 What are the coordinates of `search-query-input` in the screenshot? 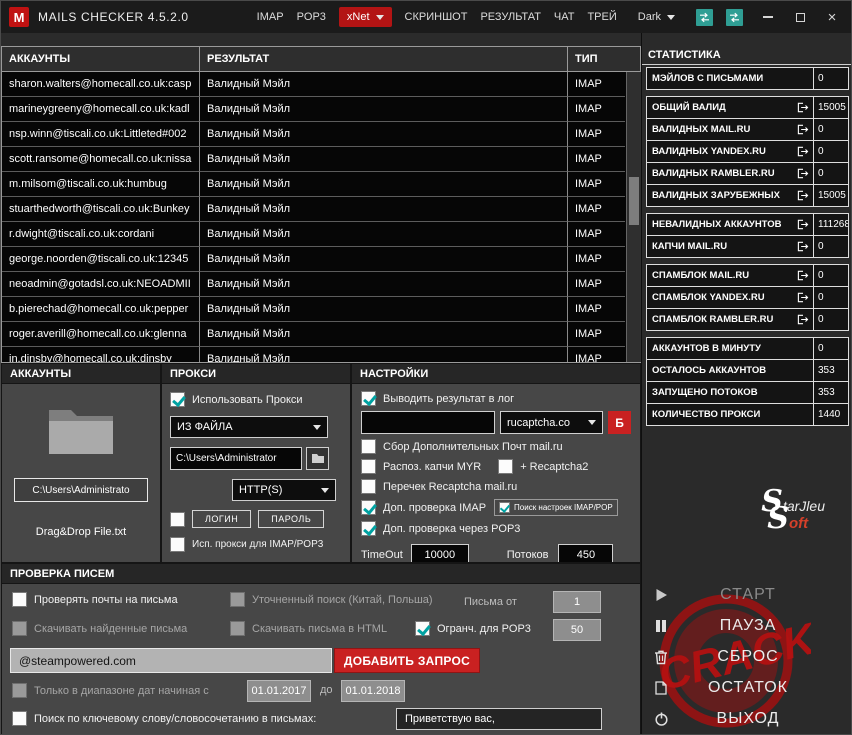 It's located at (171, 660).